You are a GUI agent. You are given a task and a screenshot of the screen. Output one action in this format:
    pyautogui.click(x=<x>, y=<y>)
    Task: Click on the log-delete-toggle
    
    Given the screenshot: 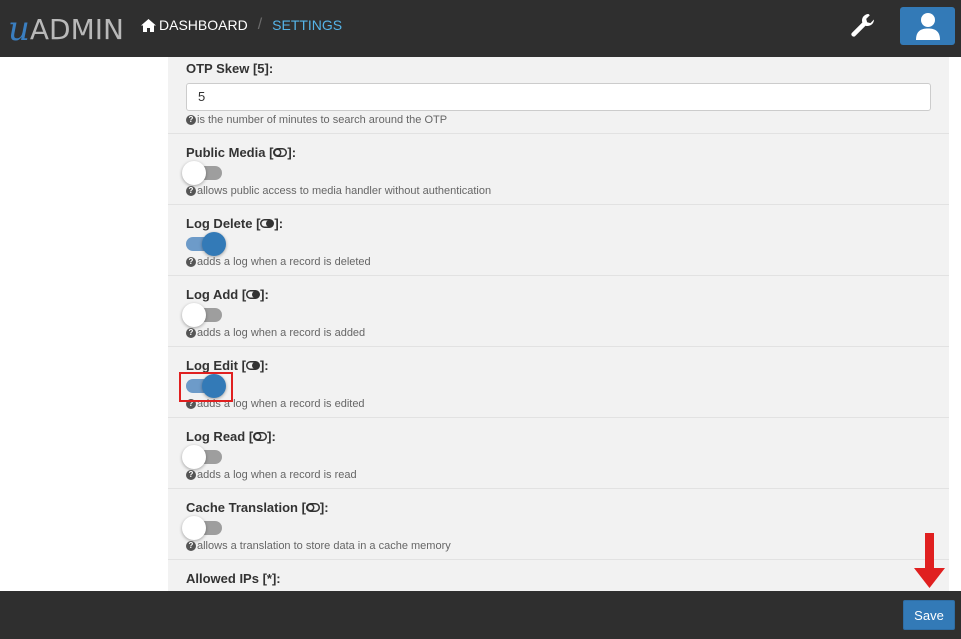 What is the action you would take?
    pyautogui.click(x=206, y=244)
    